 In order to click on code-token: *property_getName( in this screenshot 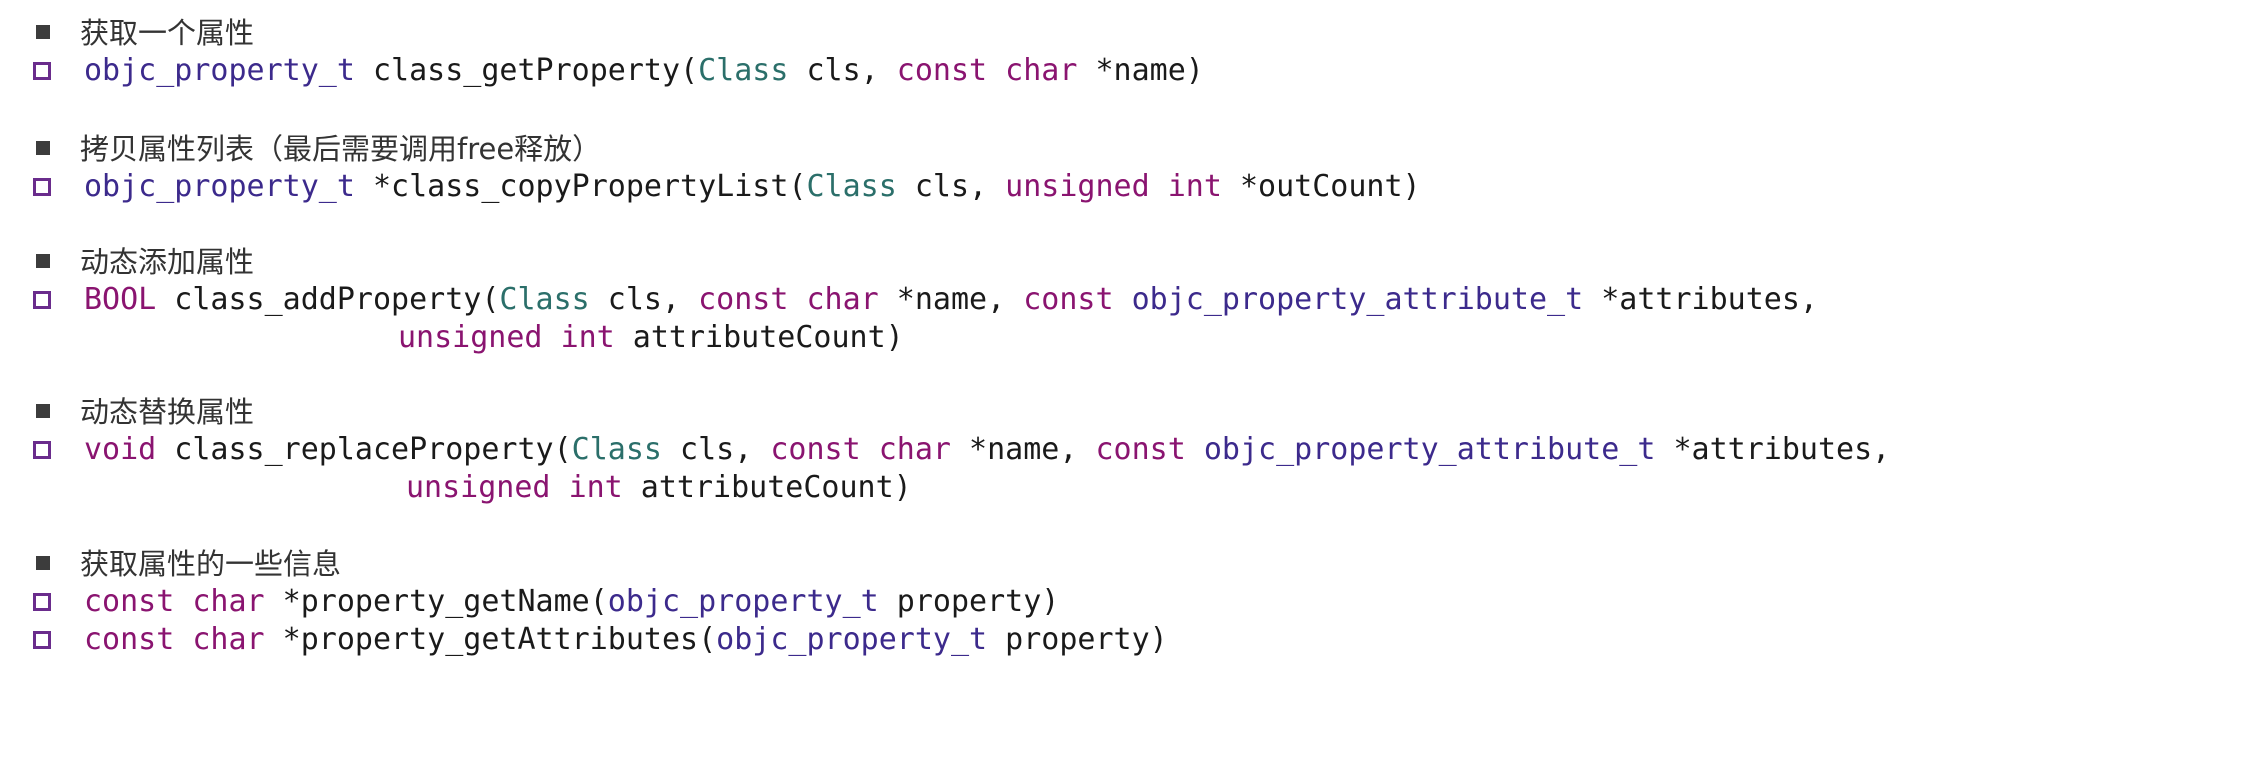, I will do `click(436, 601)`.